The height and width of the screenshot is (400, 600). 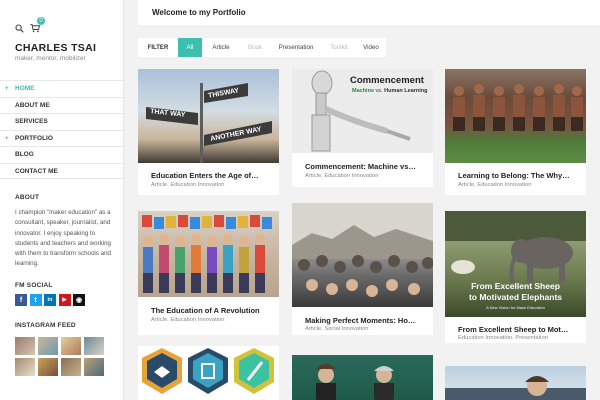 What do you see at coordinates (79, 300) in the screenshot?
I see `rss-icon: ◉` at bounding box center [79, 300].